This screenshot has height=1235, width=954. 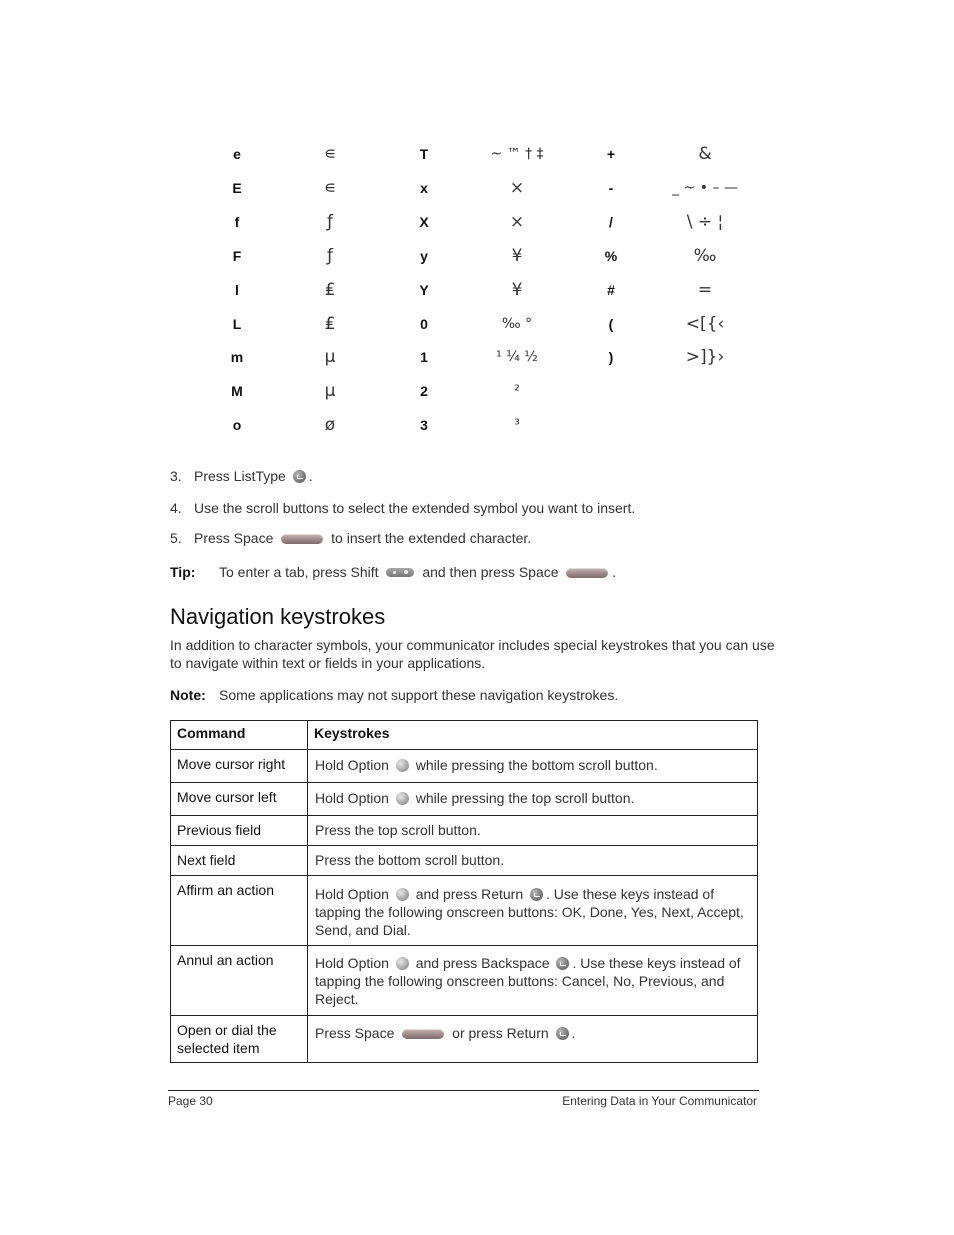 I want to click on table-header-row: Command Keystrokes, so click(x=464, y=735).